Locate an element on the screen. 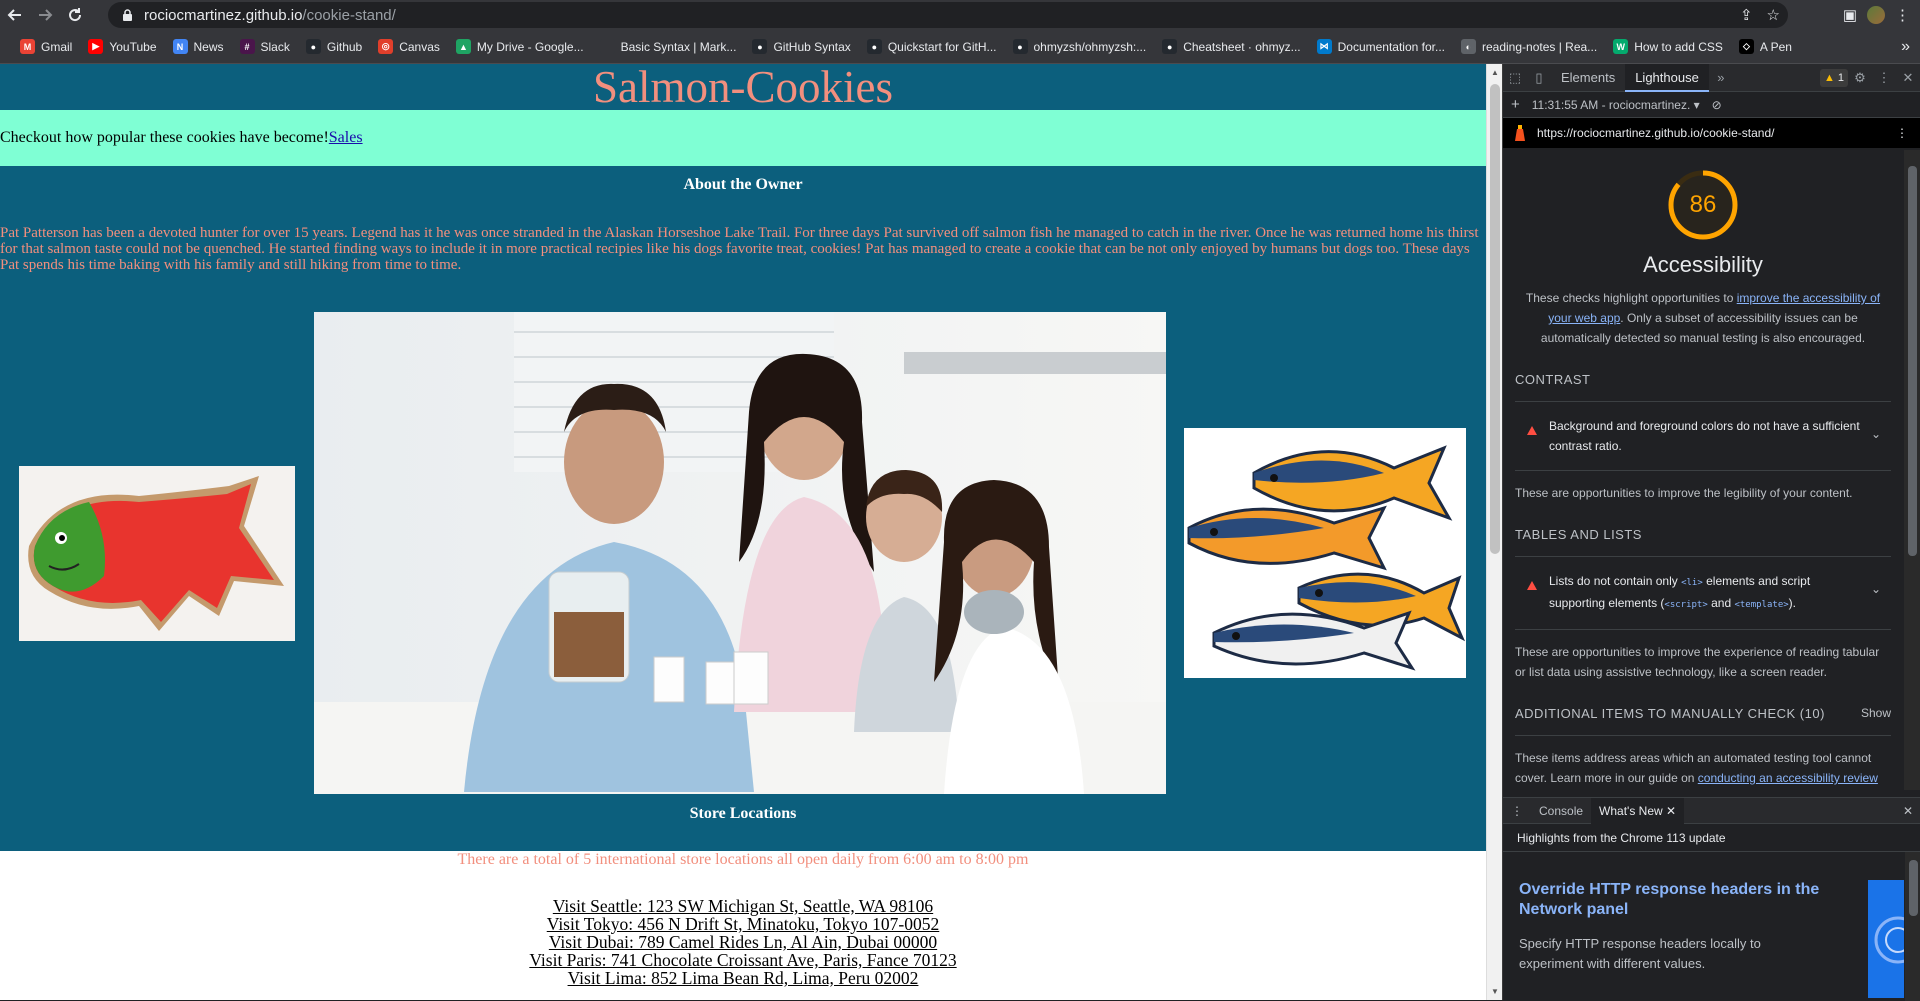 This screenshot has height=1001, width=1920. bookmark-item: ● GitHub Syntax is located at coordinates (801, 47).